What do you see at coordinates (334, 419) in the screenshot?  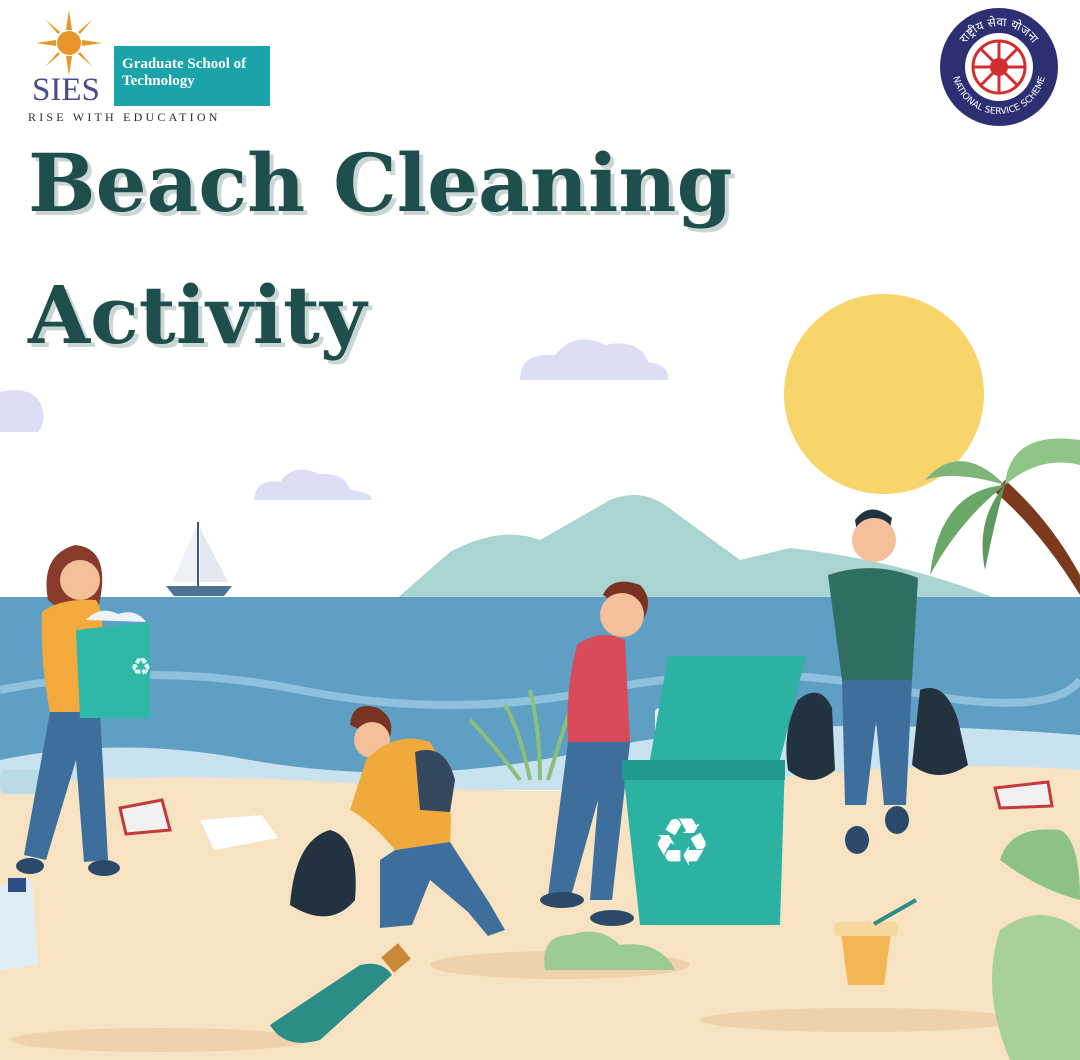 I see `cloud-shapes` at bounding box center [334, 419].